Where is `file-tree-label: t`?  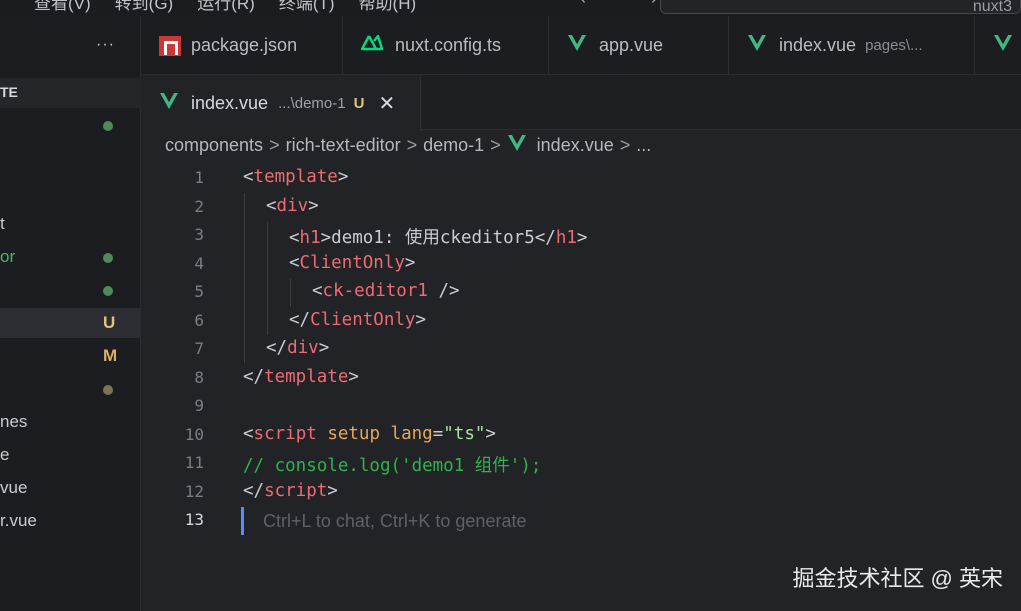
file-tree-label: t is located at coordinates (2, 223).